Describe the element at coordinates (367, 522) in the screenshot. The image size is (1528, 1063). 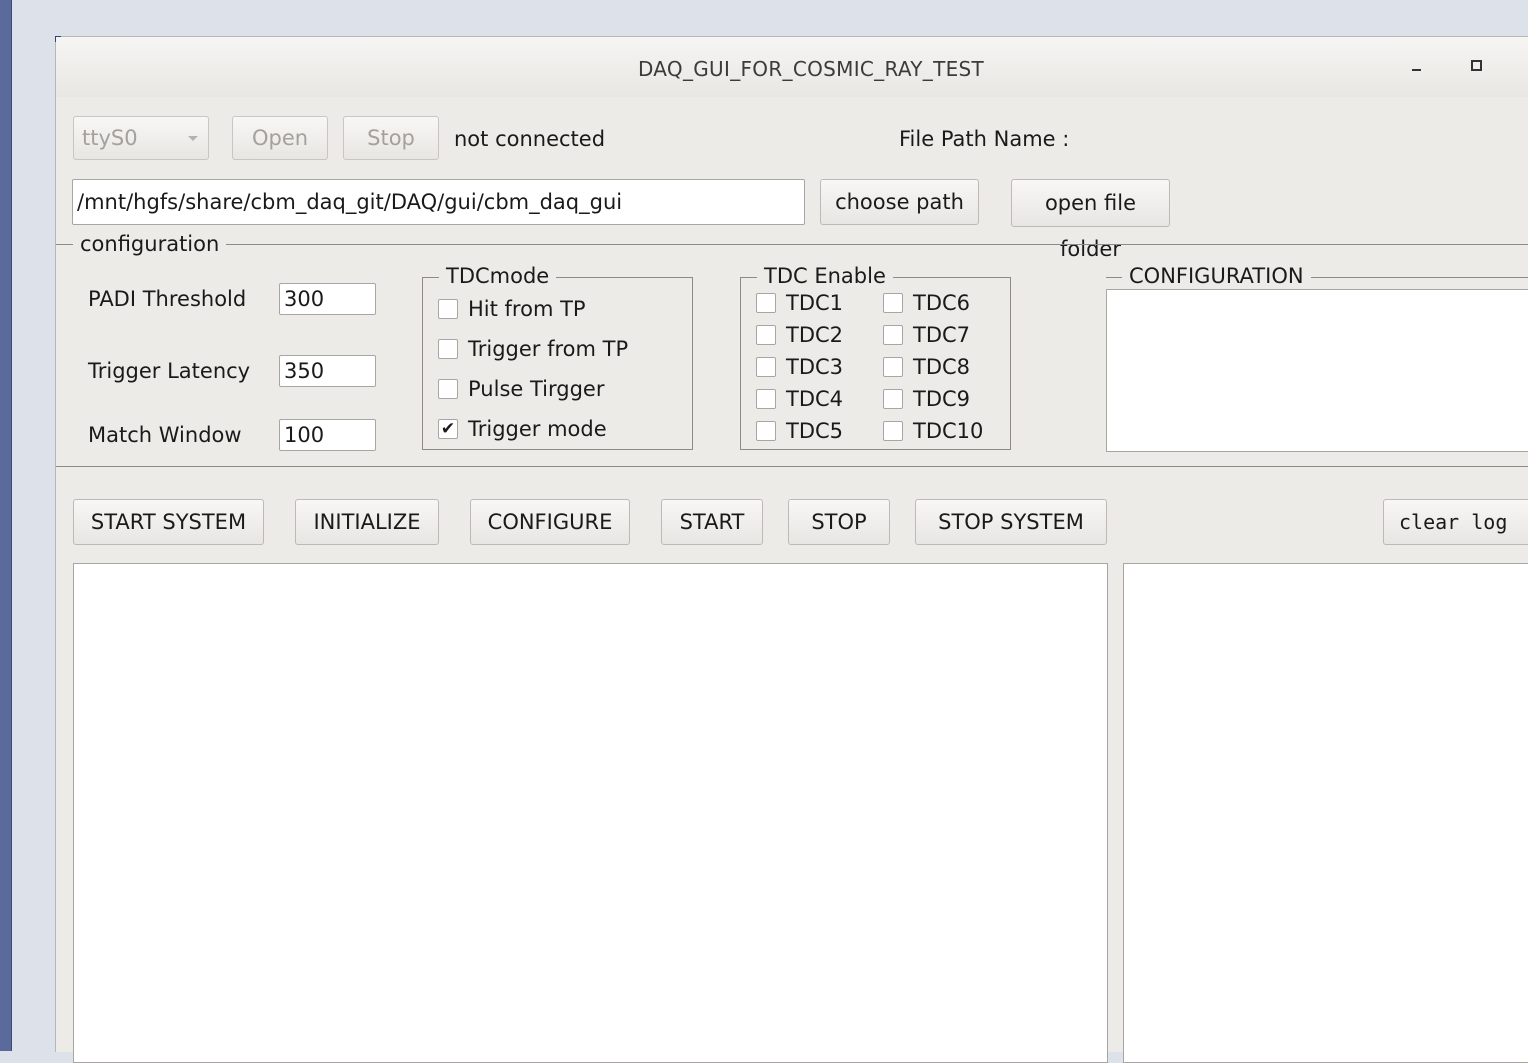
I see `initialize-button: INITIALIZE` at that location.